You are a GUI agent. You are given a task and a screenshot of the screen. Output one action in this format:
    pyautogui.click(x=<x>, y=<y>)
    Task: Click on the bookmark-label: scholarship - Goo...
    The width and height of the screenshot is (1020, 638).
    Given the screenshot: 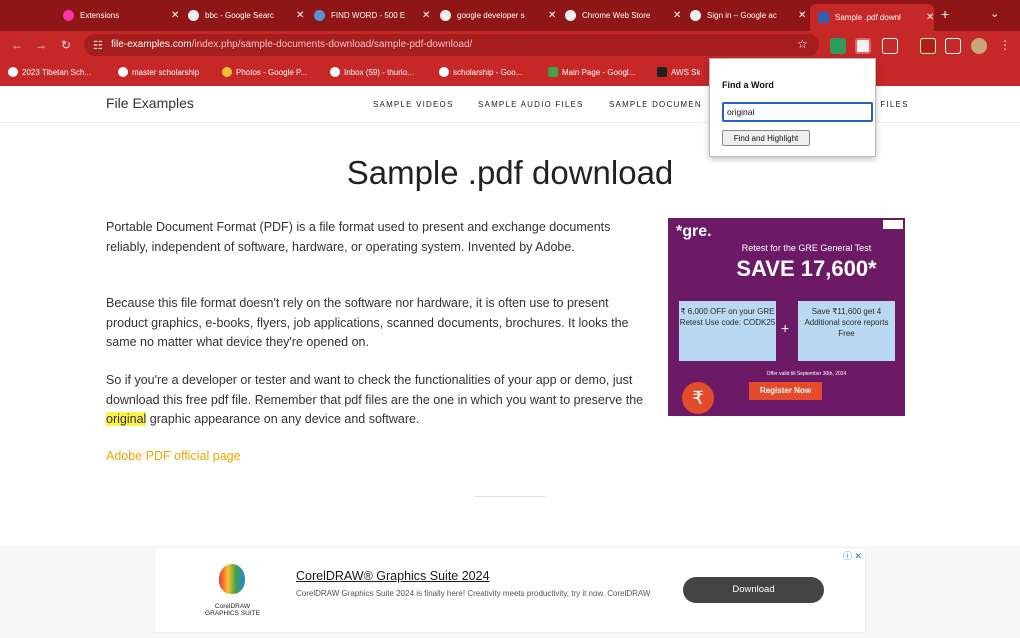 What is the action you would take?
    pyautogui.click(x=488, y=72)
    